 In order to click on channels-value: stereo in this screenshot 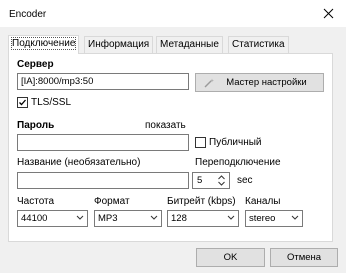, I will do `click(262, 218)`.